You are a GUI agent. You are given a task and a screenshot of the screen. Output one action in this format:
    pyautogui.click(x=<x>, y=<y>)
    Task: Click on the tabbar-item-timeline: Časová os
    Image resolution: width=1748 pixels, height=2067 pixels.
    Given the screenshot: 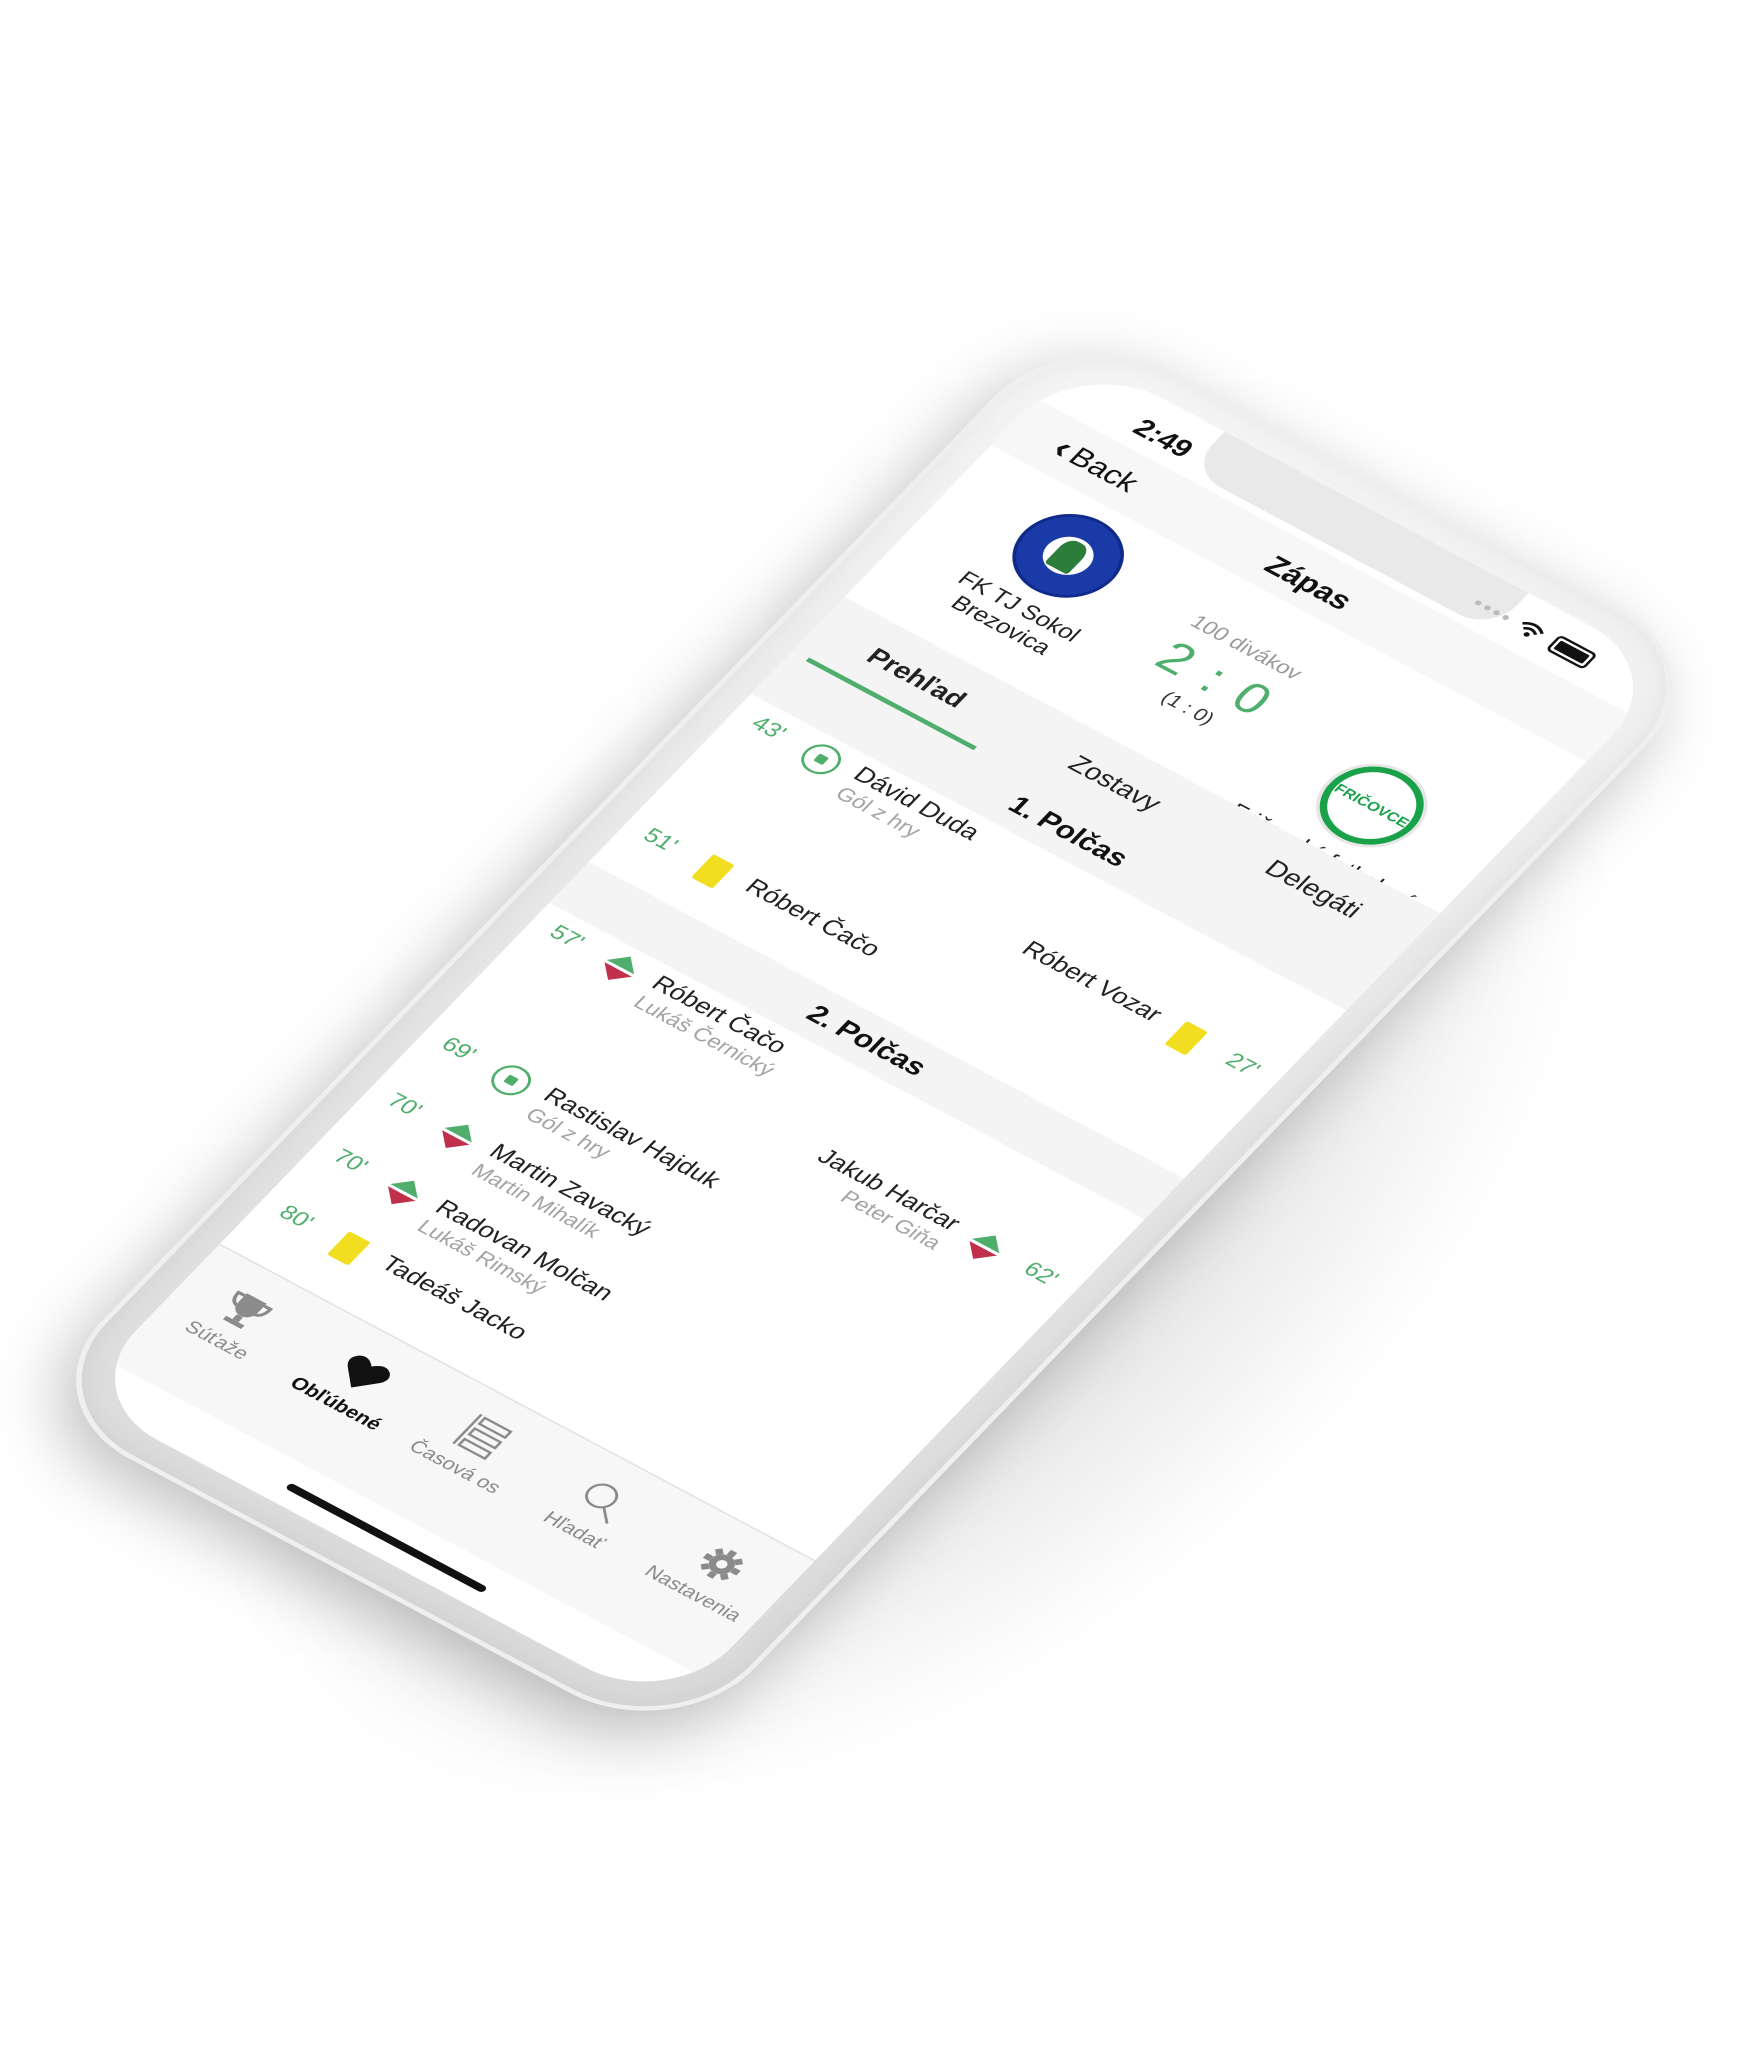 What is the action you would take?
    pyautogui.click(x=473, y=1447)
    